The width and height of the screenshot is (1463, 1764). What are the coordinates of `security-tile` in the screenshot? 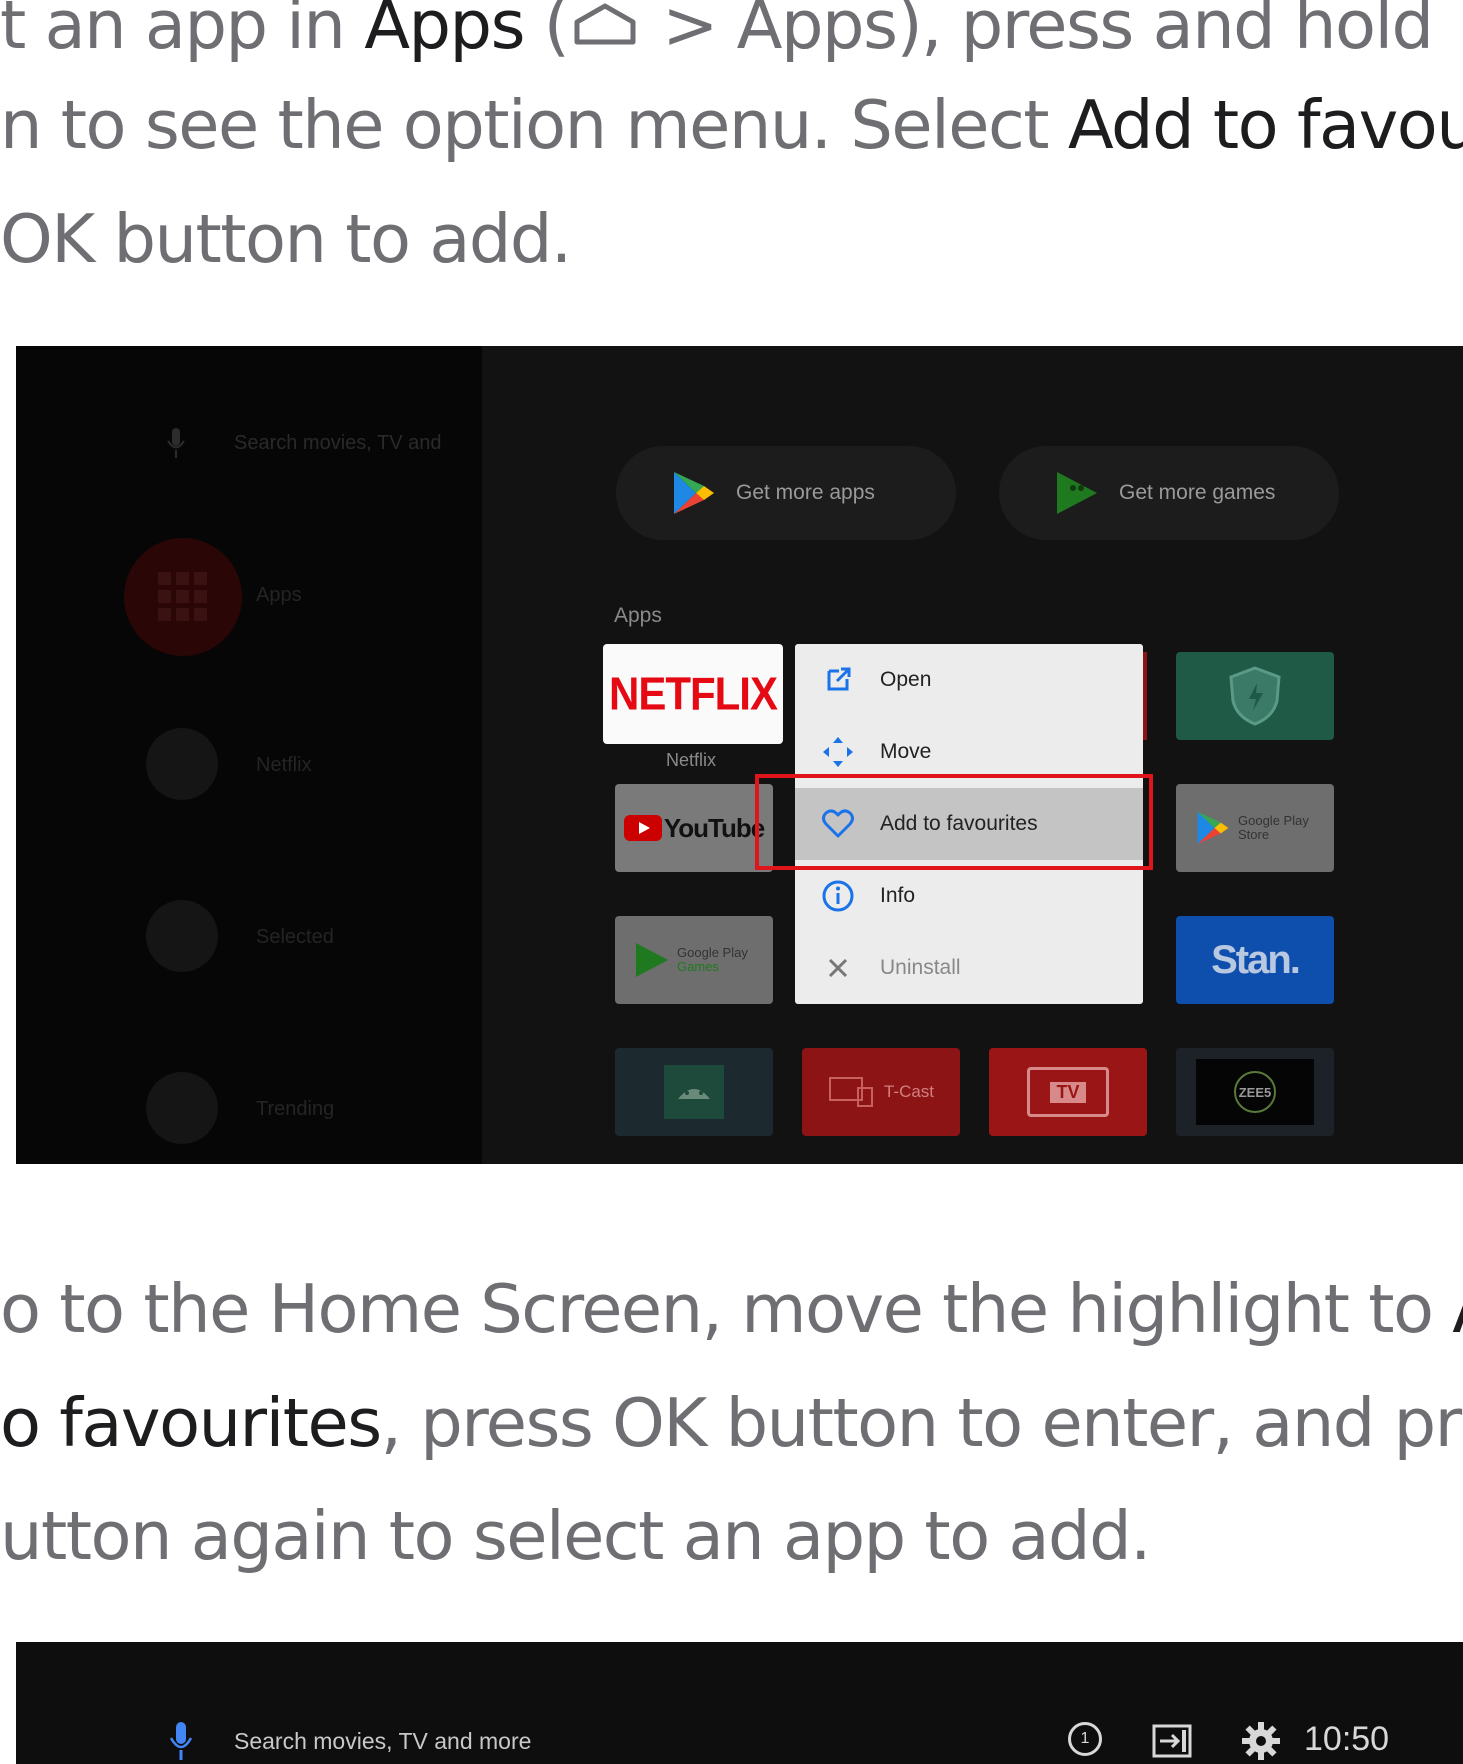 It's located at (1255, 696).